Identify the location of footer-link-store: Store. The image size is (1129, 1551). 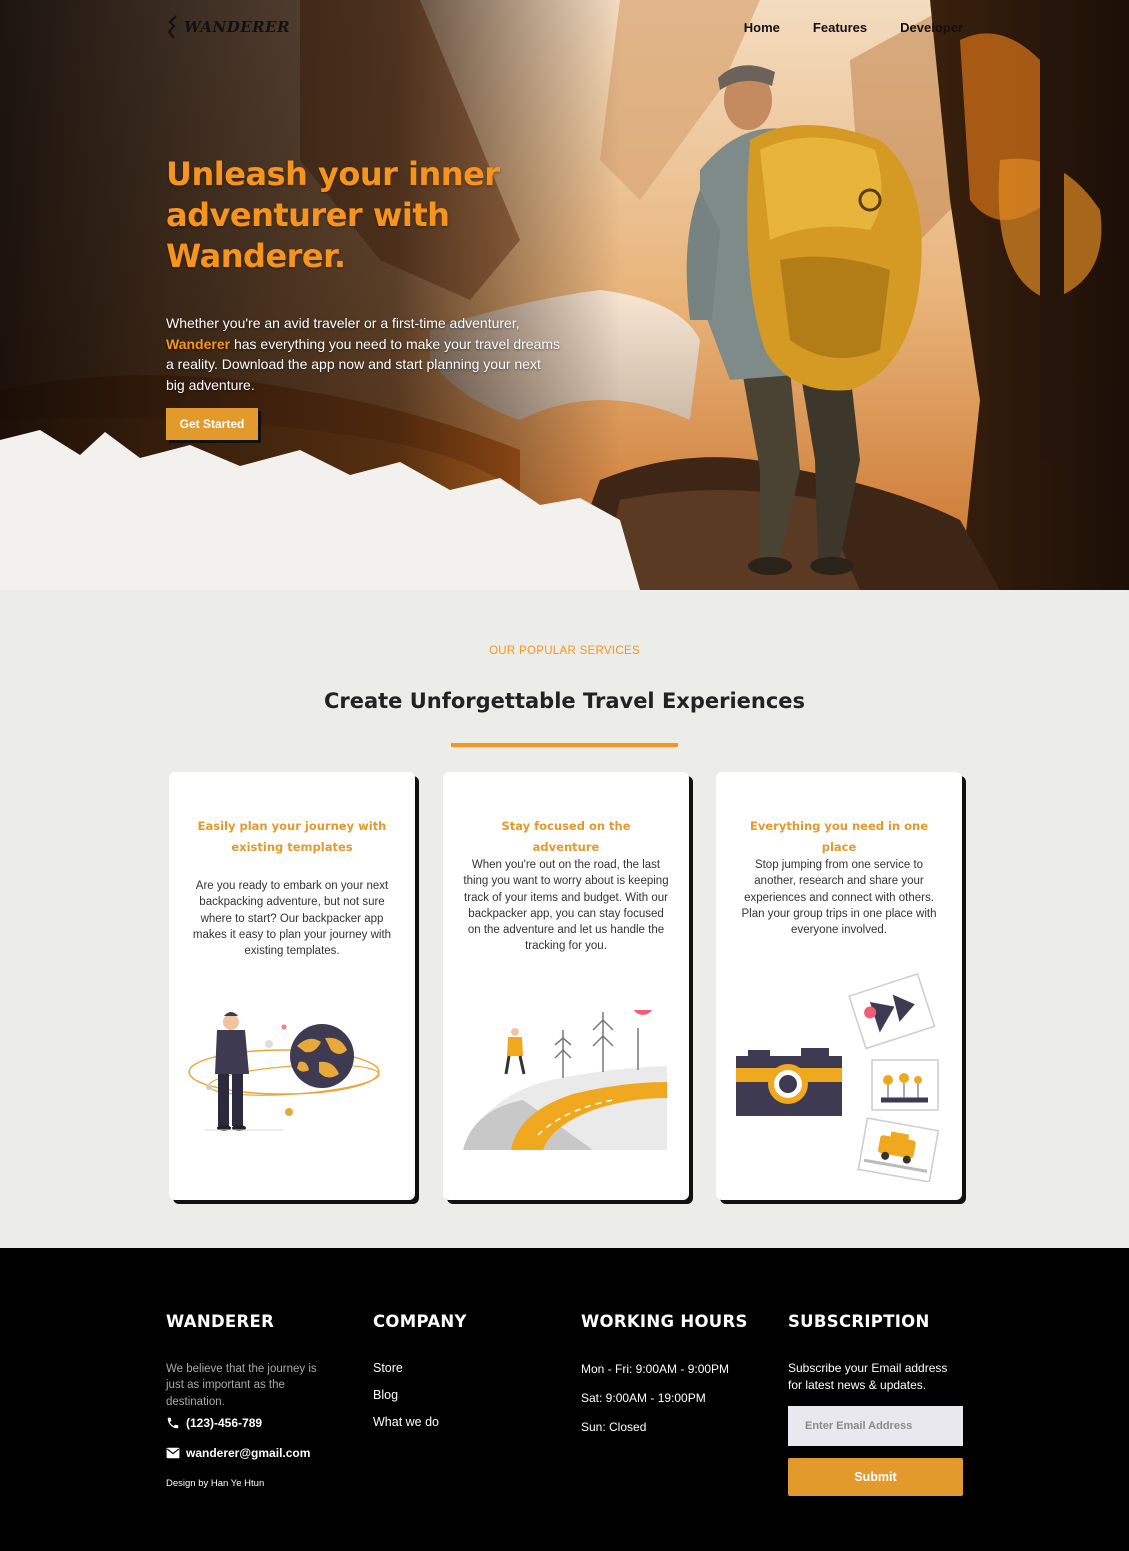
(420, 1368).